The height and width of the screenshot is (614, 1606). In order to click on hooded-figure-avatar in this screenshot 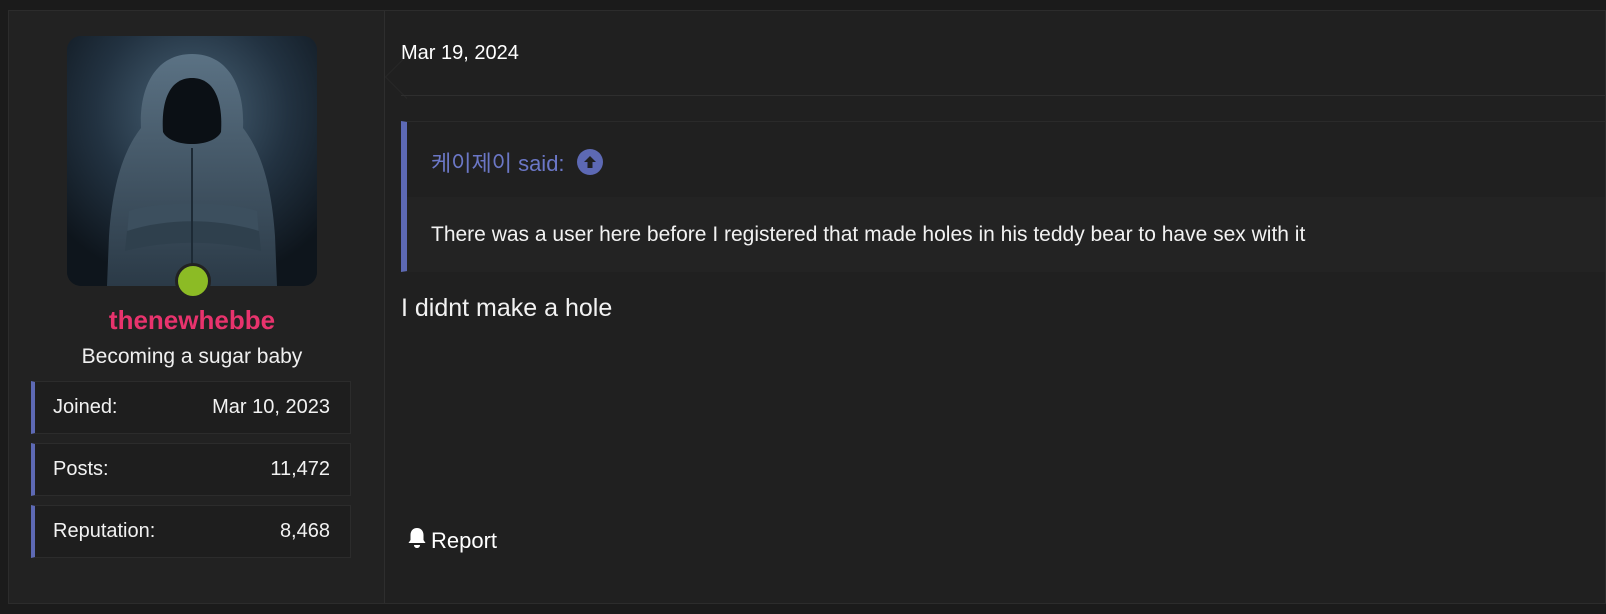, I will do `click(192, 161)`.